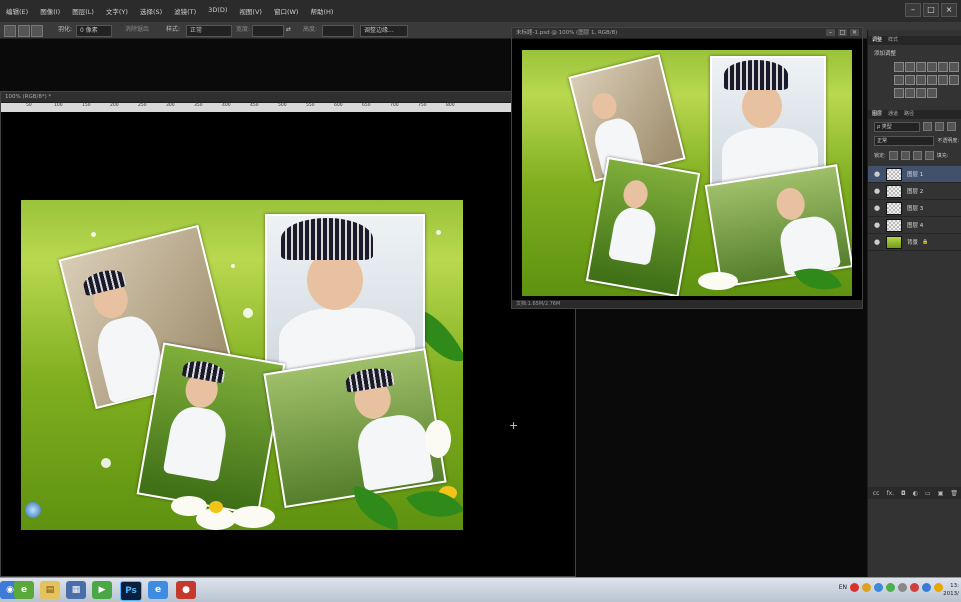  Describe the element at coordinates (897, 126) in the screenshot. I see `layer-kind-filter: ρ 类型` at that location.